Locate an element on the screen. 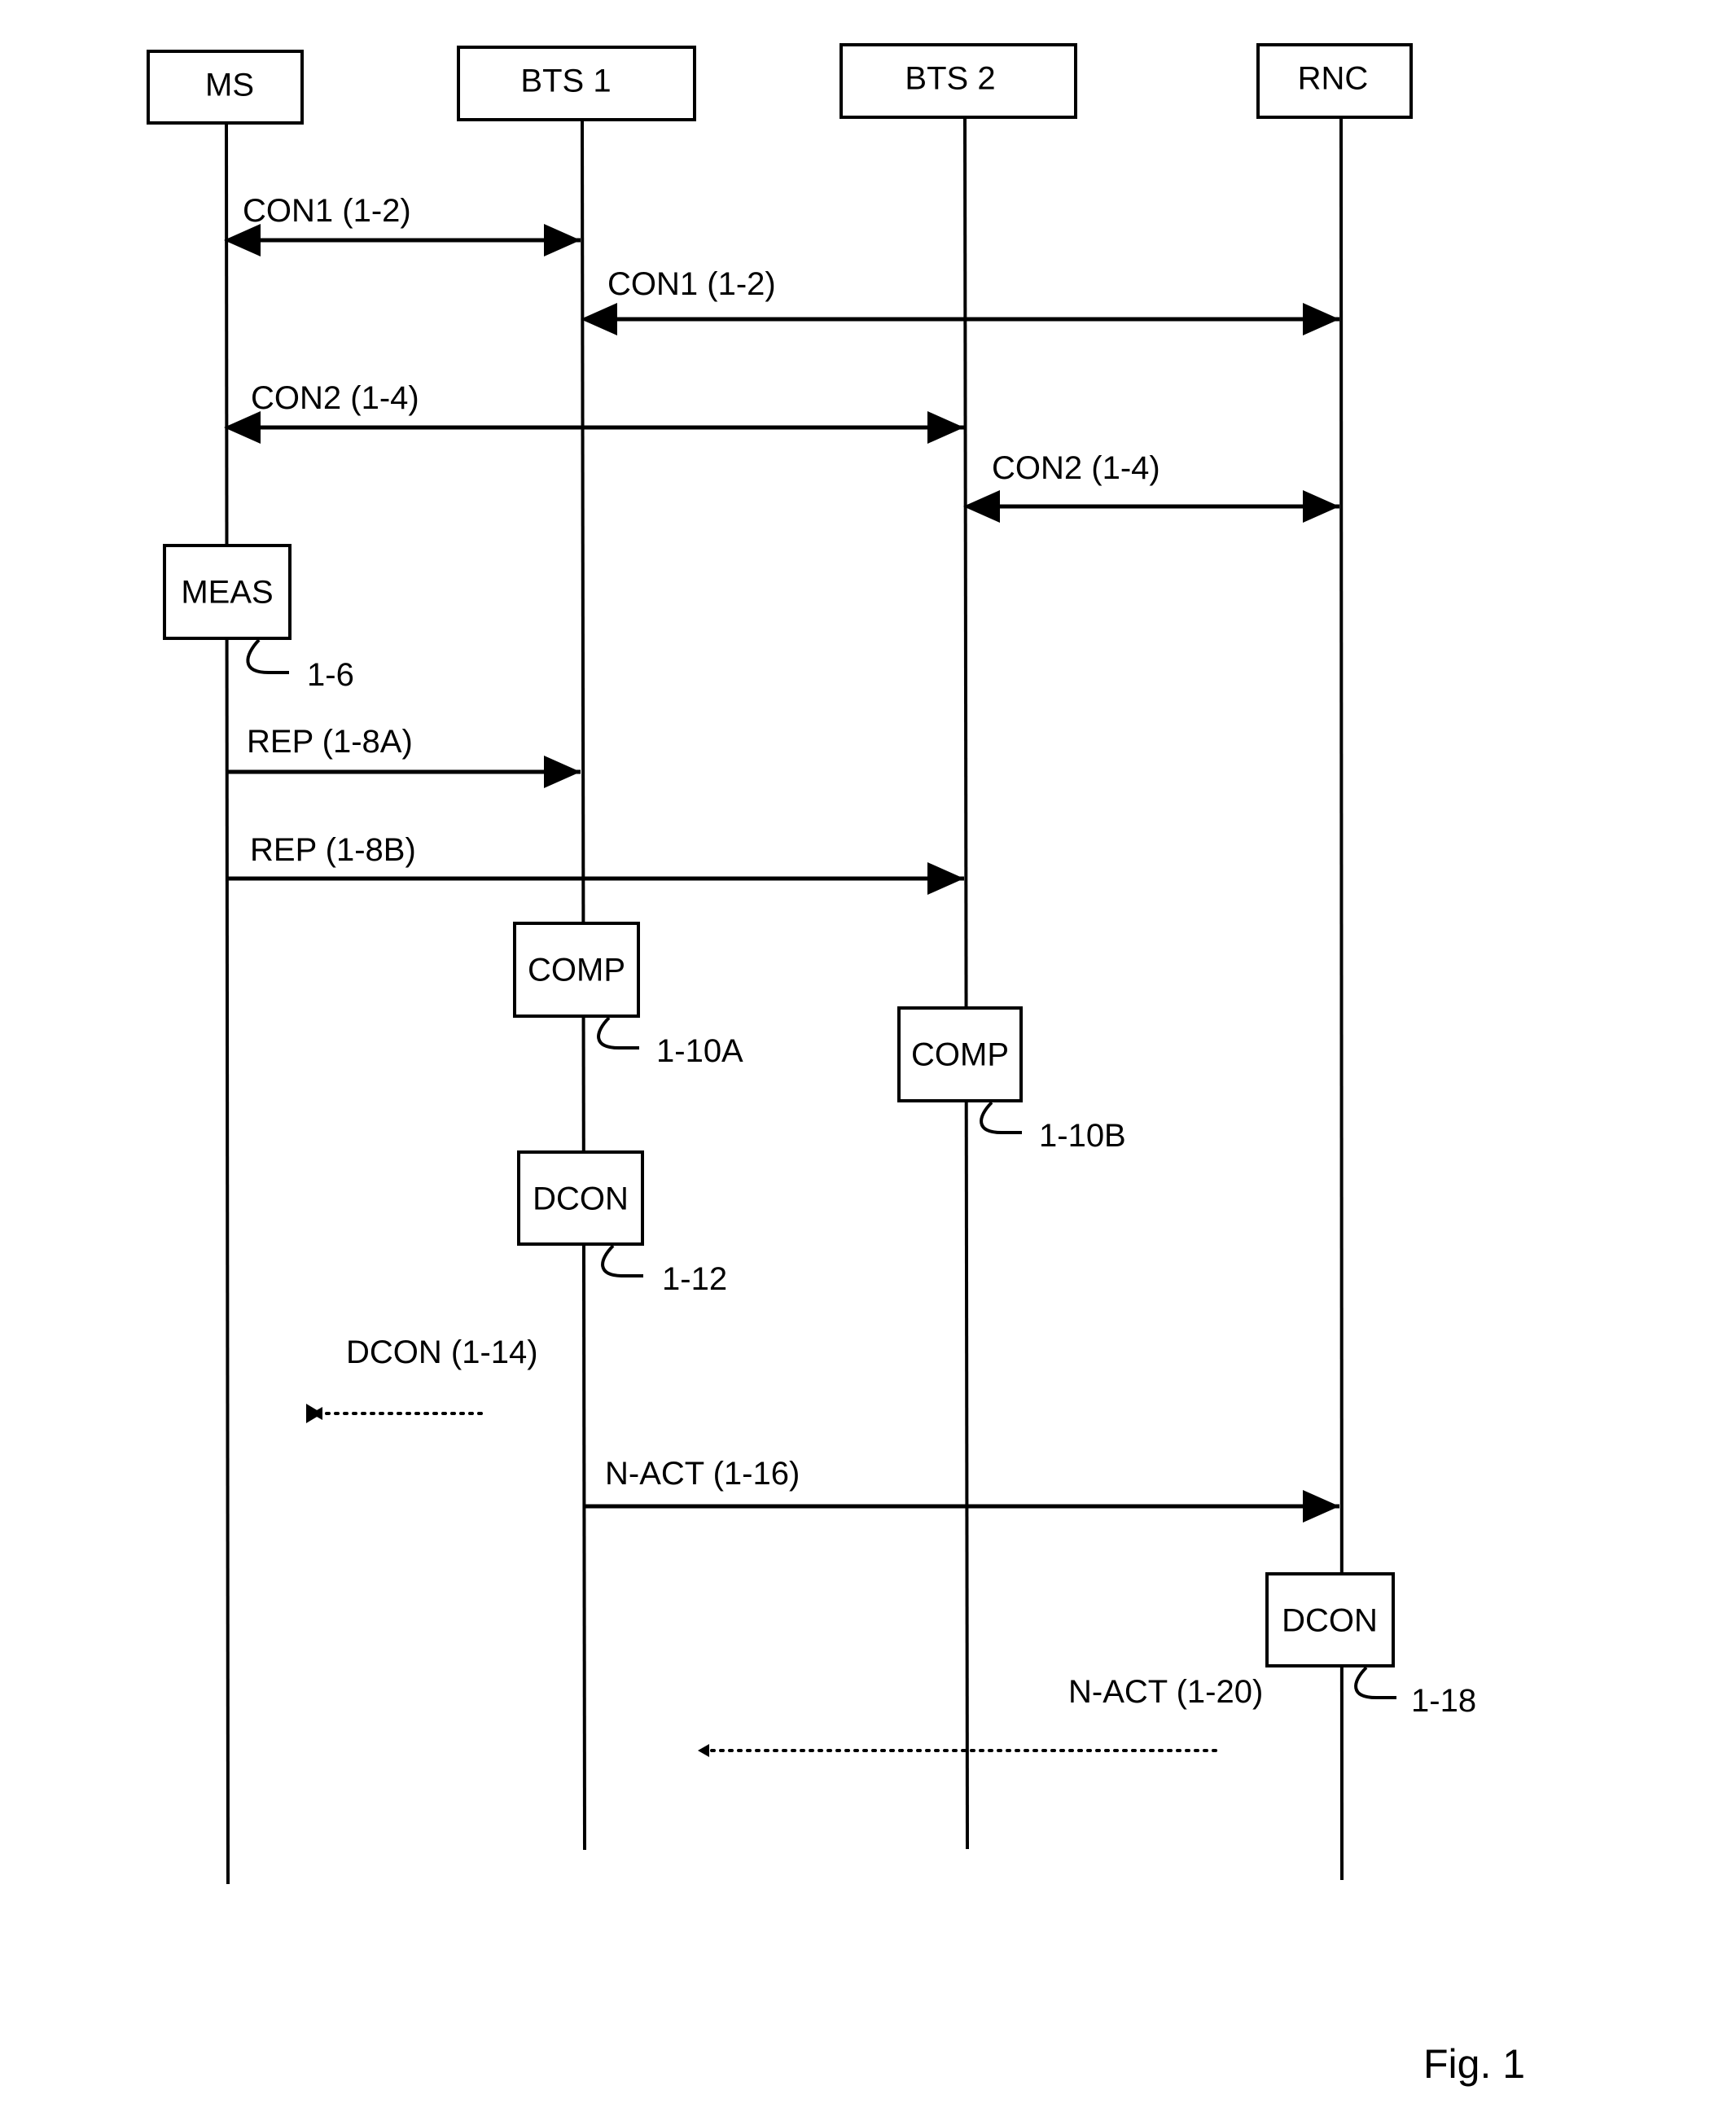 The image size is (1736, 2121). message-nact-16: N-ACT (1-16) is located at coordinates (962, 1490).